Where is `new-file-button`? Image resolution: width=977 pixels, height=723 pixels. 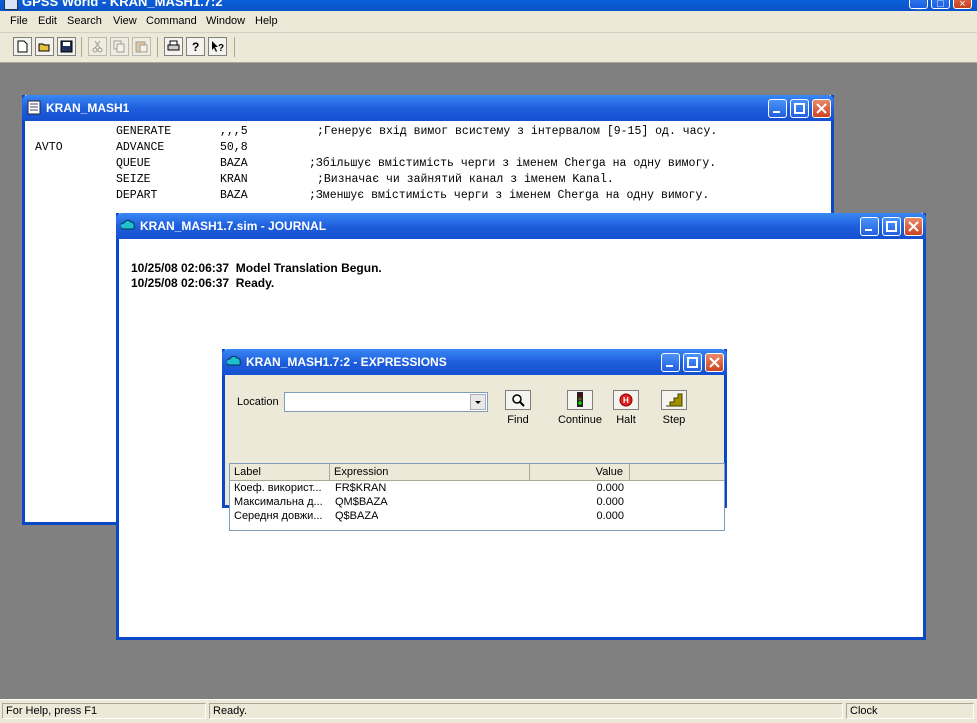
new-file-button is located at coordinates (22, 46).